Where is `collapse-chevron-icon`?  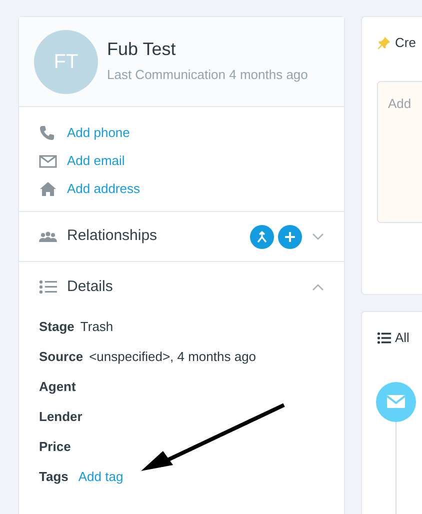
collapse-chevron-icon is located at coordinates (318, 287).